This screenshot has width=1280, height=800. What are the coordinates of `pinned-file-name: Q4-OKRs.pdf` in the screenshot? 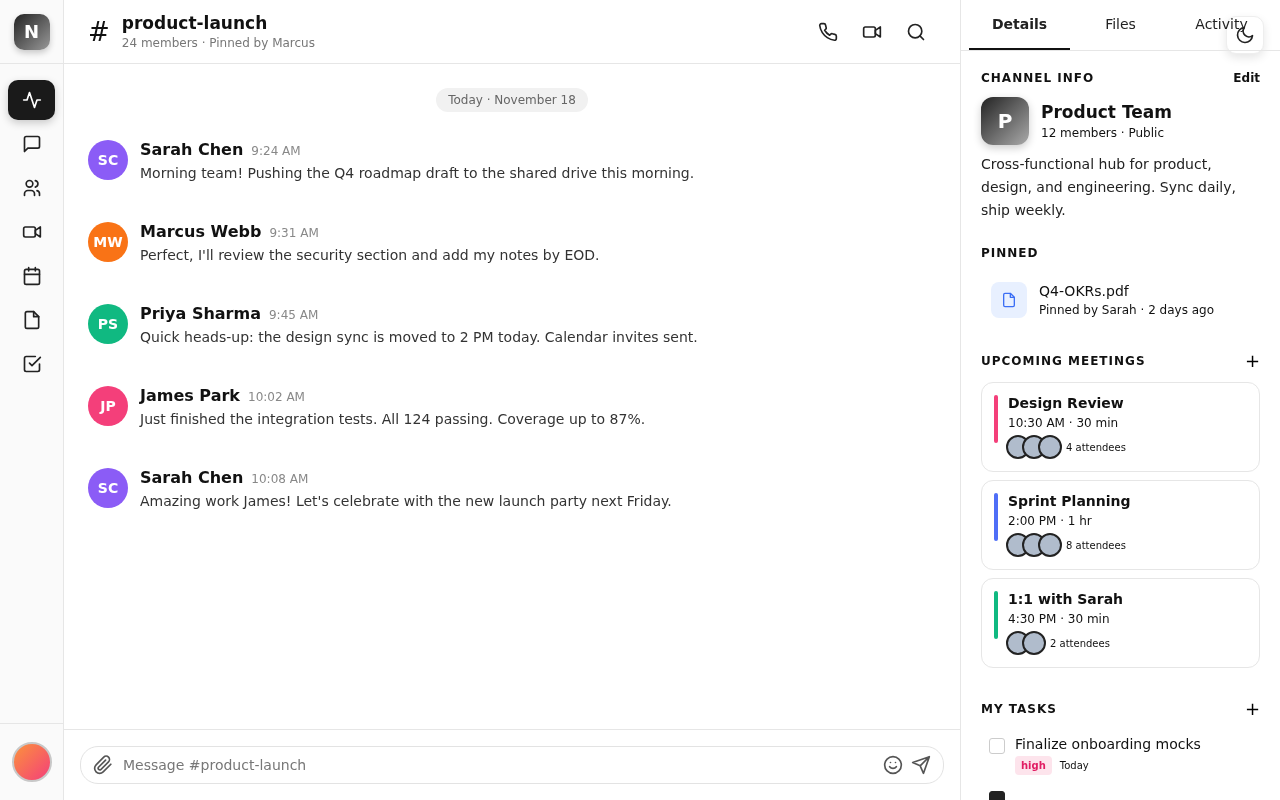 It's located at (1127, 291).